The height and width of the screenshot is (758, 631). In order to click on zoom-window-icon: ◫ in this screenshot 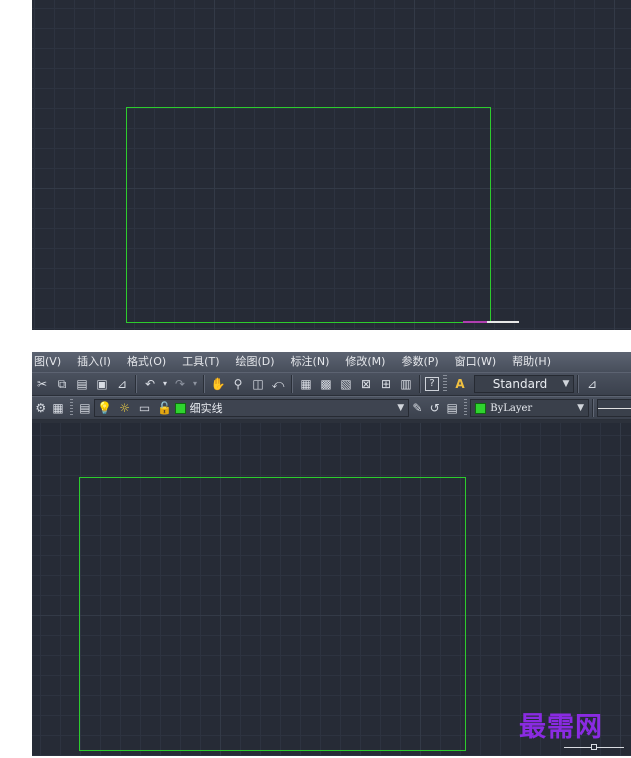, I will do `click(258, 384)`.